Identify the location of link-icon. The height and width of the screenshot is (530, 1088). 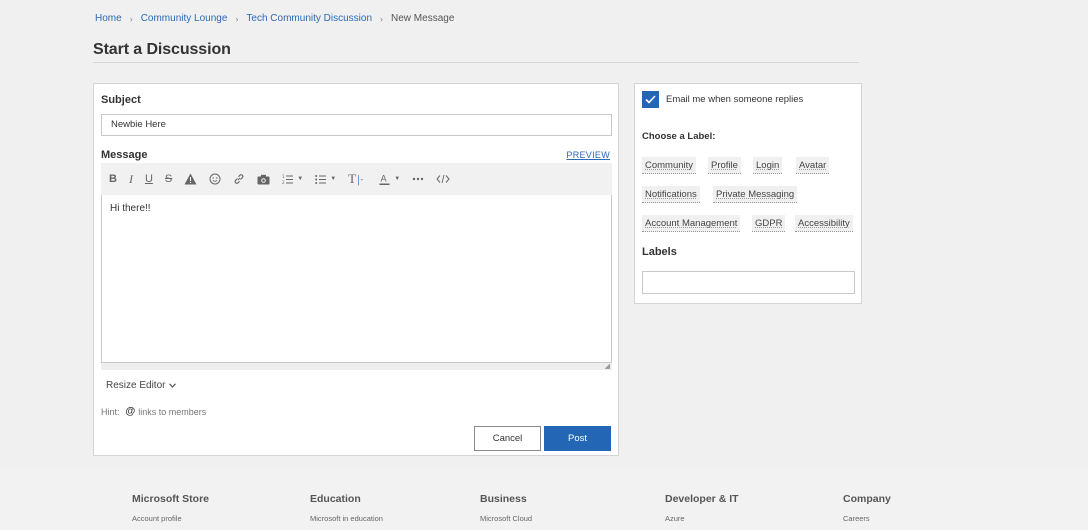
(239, 179).